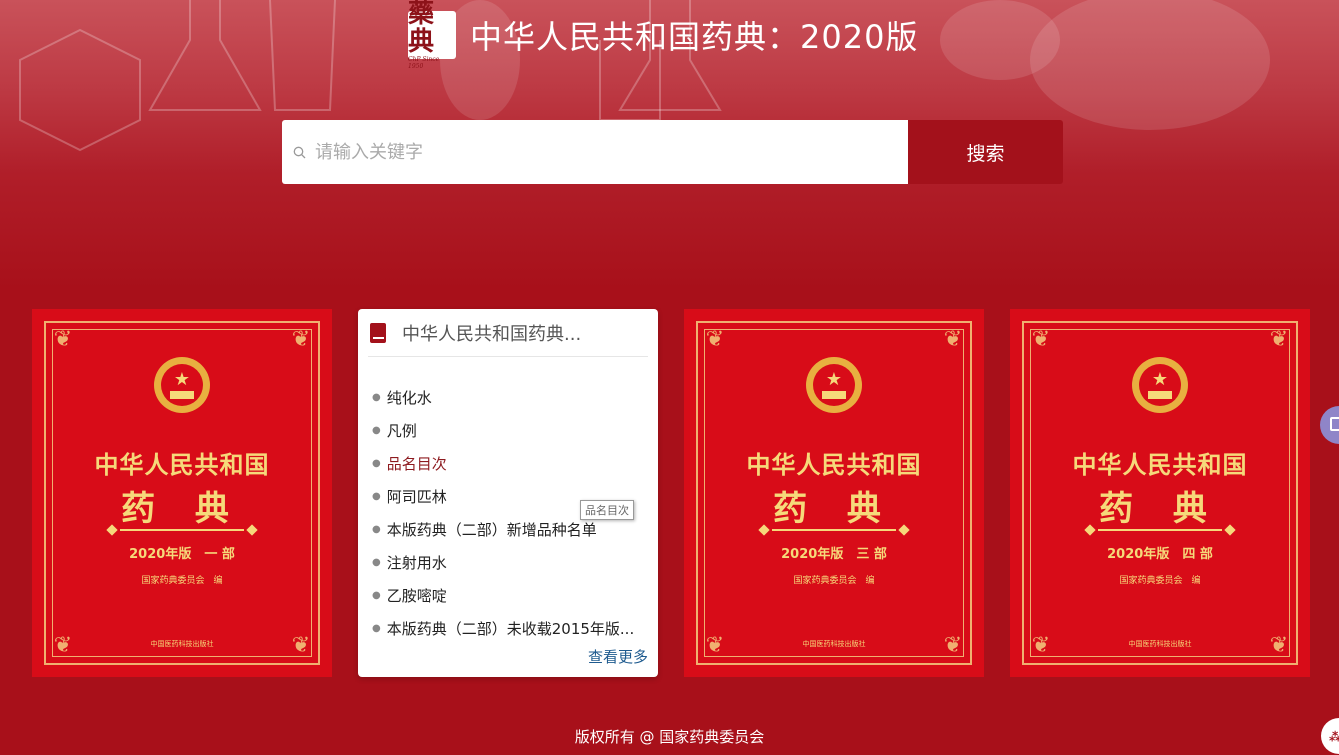 Image resolution: width=1339 pixels, height=755 pixels. Describe the element at coordinates (424, 63) in the screenshot. I see `logo-since: ChP Since 1950` at that location.